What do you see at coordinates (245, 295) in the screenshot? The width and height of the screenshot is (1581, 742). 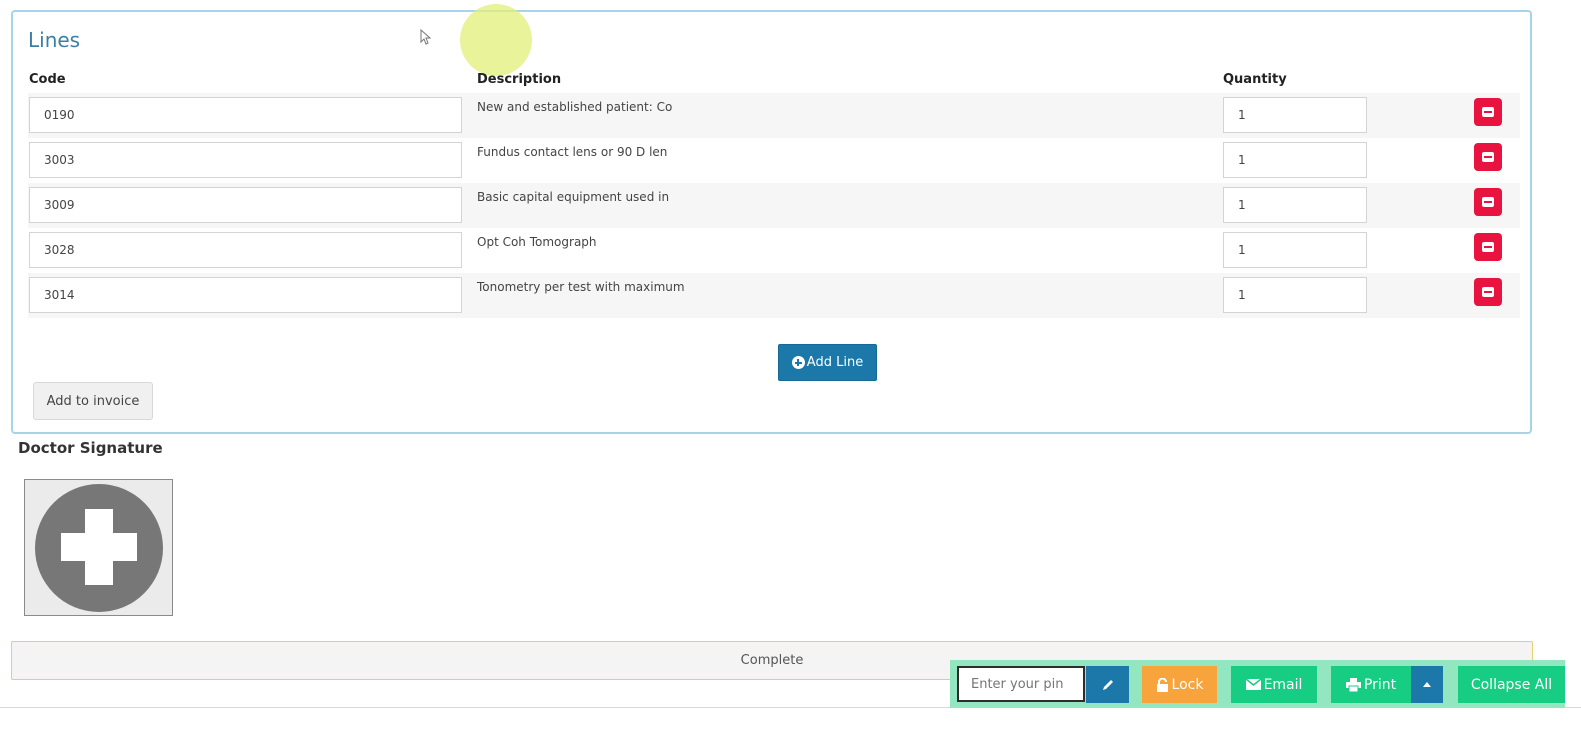 I see `code-input: 3014` at bounding box center [245, 295].